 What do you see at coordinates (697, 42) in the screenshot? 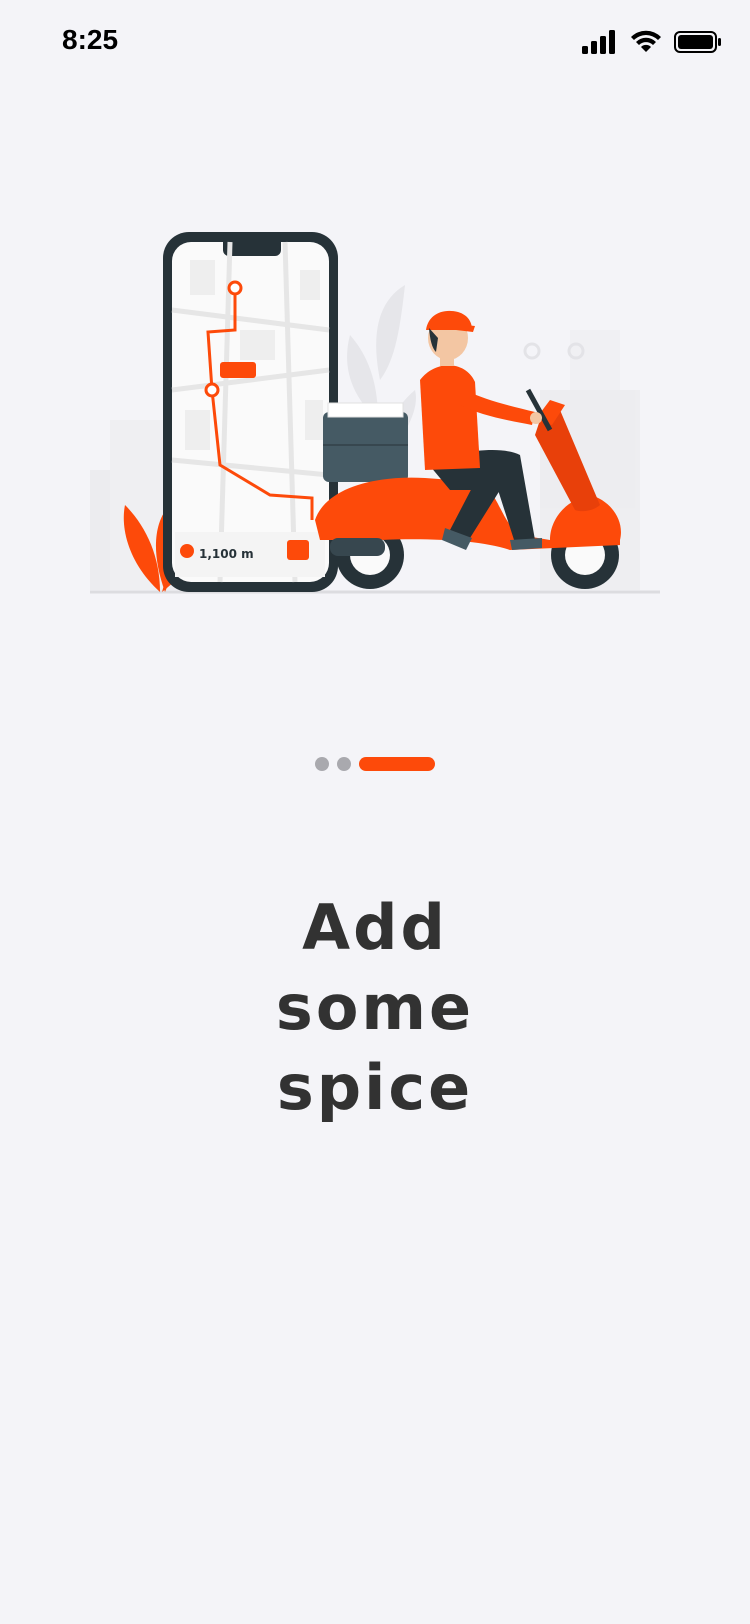
I see `battery-icon` at bounding box center [697, 42].